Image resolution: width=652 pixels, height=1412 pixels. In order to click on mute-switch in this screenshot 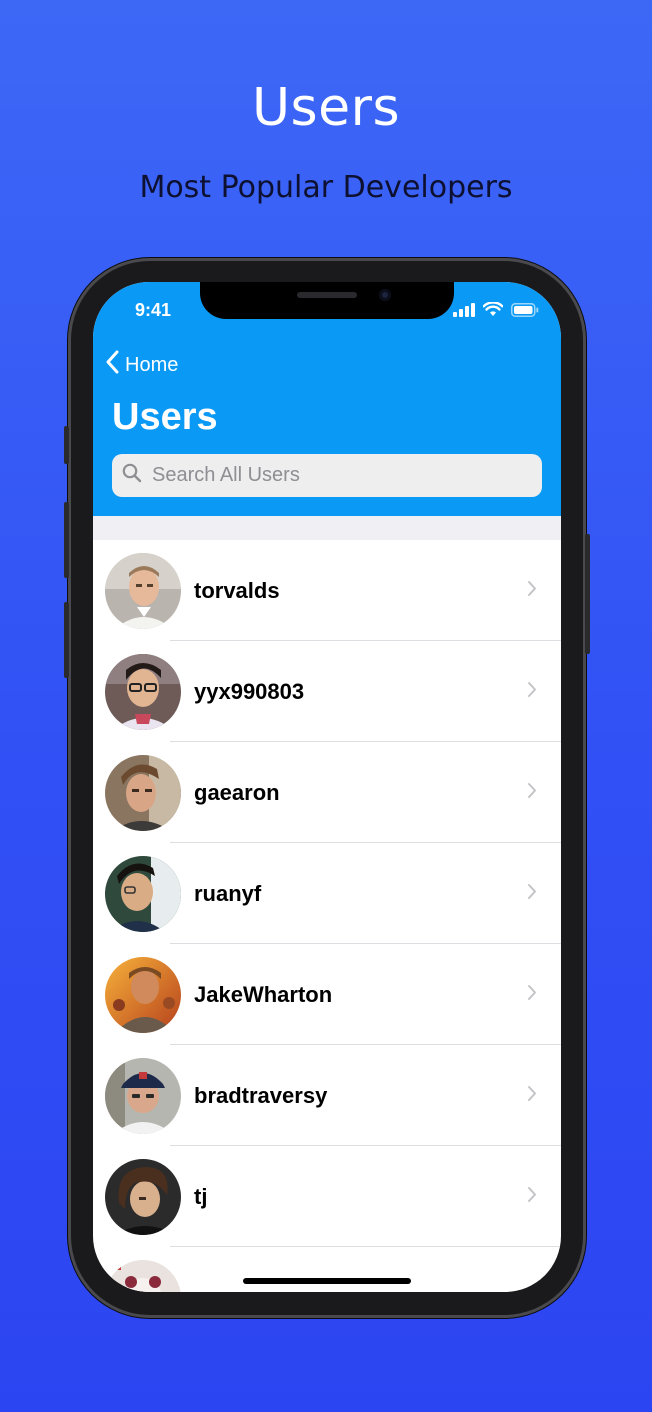, I will do `click(66, 445)`.